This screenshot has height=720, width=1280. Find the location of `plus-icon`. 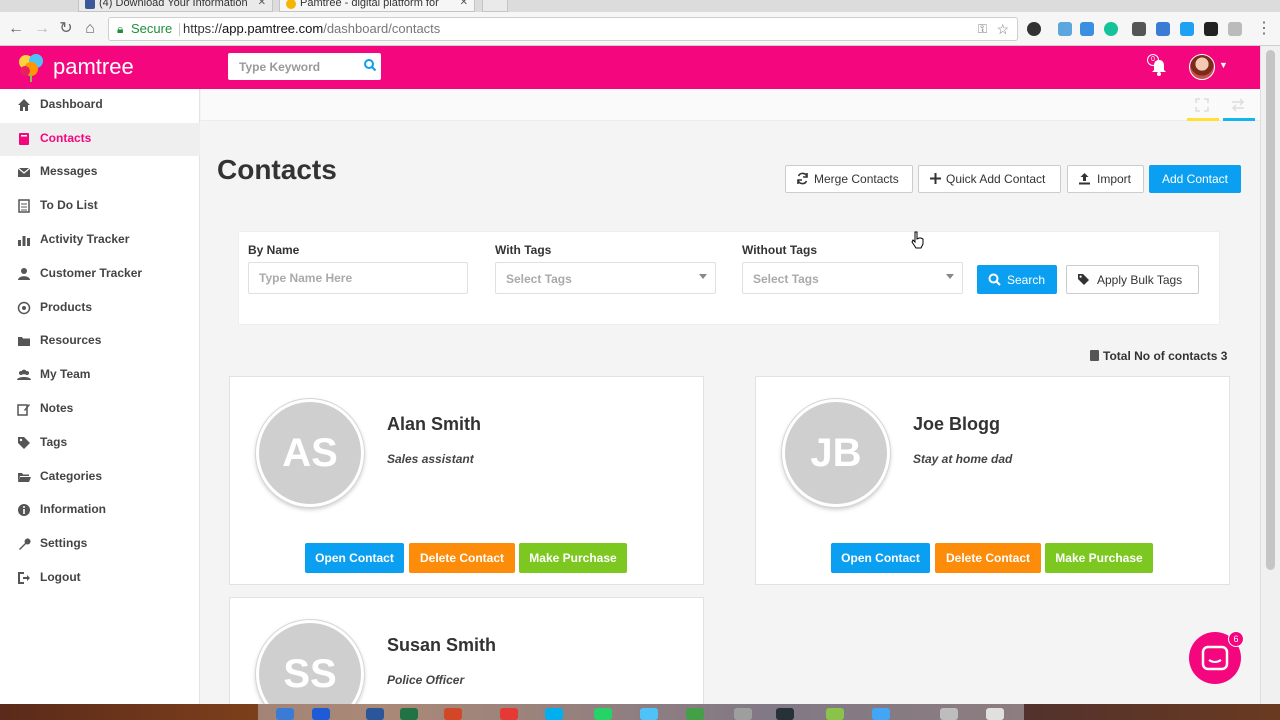

plus-icon is located at coordinates (935, 178).